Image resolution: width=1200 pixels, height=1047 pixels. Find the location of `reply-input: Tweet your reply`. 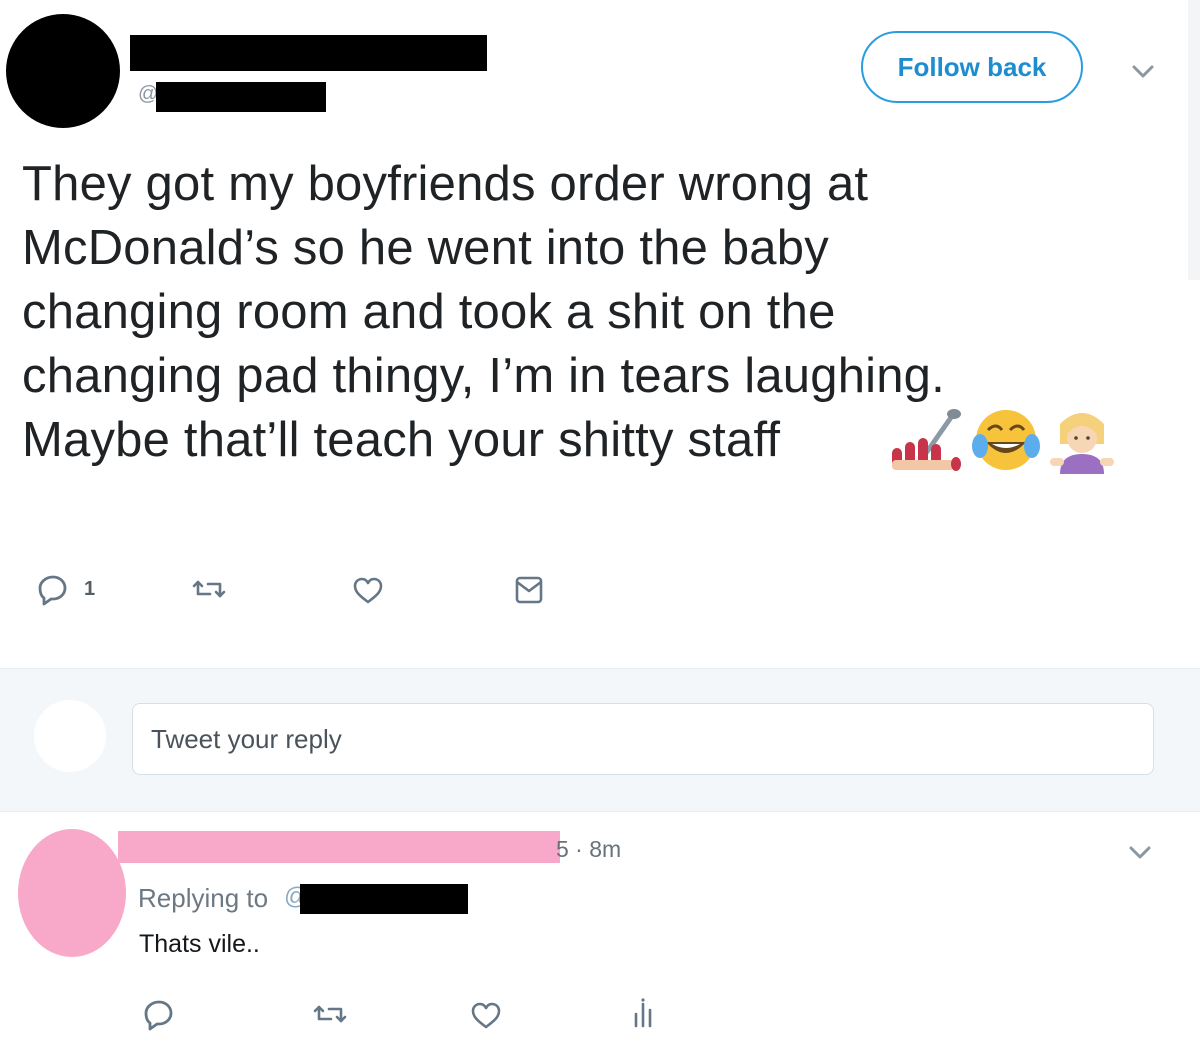

reply-input: Tweet your reply is located at coordinates (643, 739).